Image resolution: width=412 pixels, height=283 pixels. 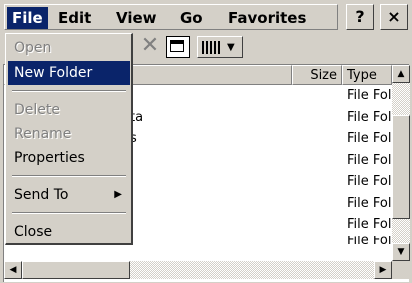 I want to click on menu-item-rename: Rename, so click(x=69, y=134).